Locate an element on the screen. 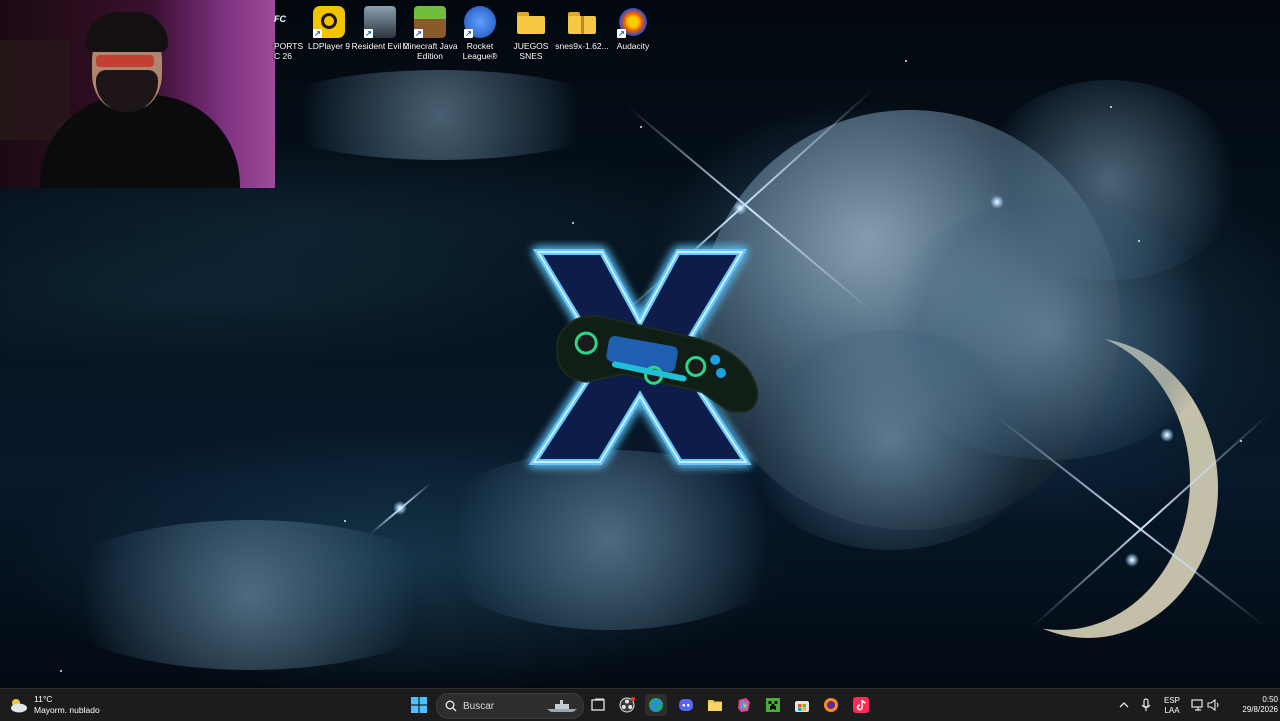 Image resolution: width=1280 pixels, height=721 pixels. webcam-overlay is located at coordinates (137, 94).